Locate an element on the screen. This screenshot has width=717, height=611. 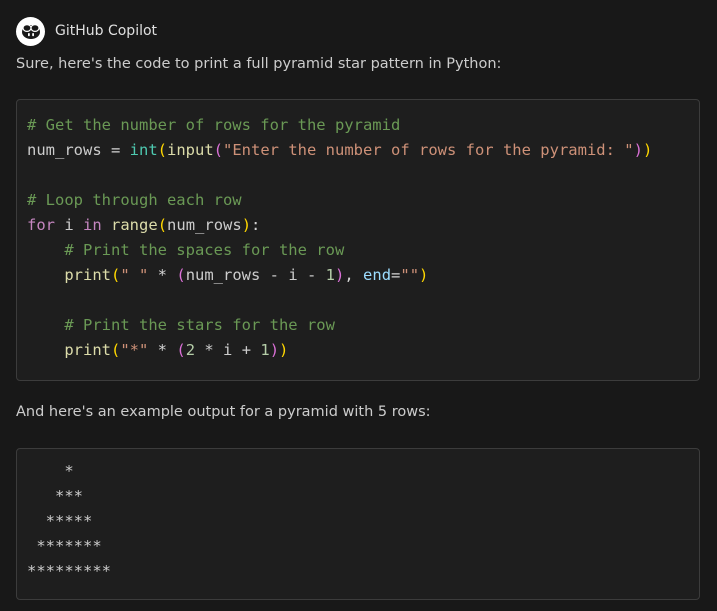
code-token: # Print the stars for the row is located at coordinates (199, 325).